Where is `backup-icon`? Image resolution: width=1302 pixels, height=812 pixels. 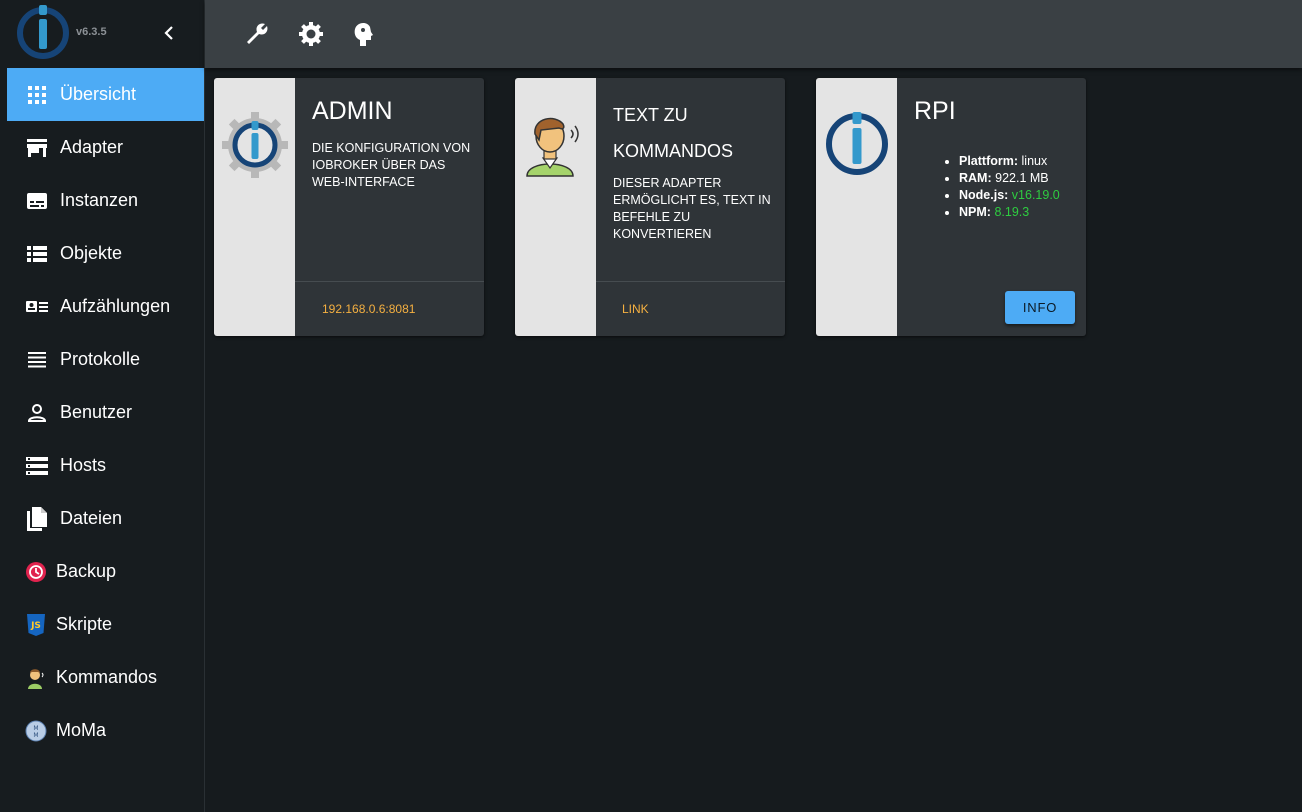 backup-icon is located at coordinates (36, 572).